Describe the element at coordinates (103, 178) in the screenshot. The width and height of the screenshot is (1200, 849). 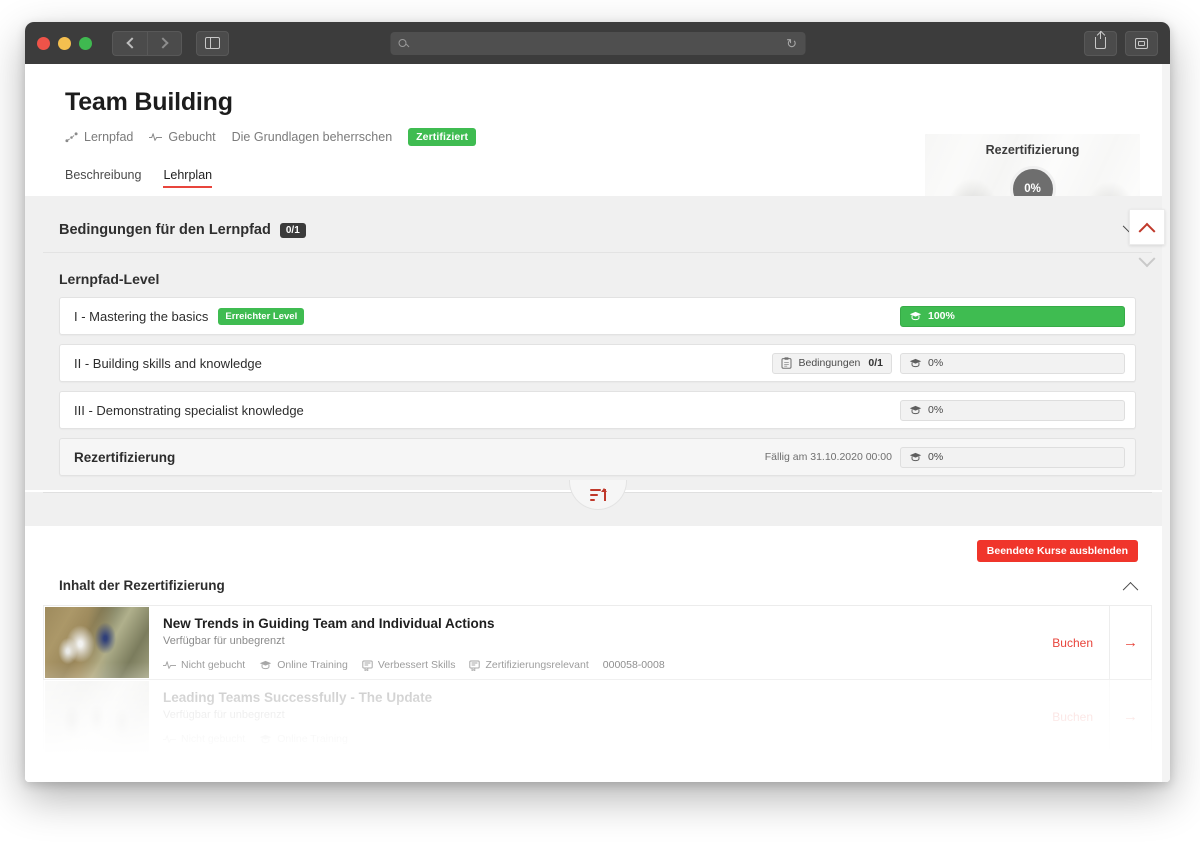
I see `tab-beschreibung: Beschreibung` at that location.